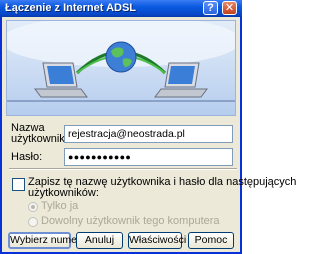  What do you see at coordinates (157, 240) in the screenshot?
I see `properties-button: Właściwości` at bounding box center [157, 240].